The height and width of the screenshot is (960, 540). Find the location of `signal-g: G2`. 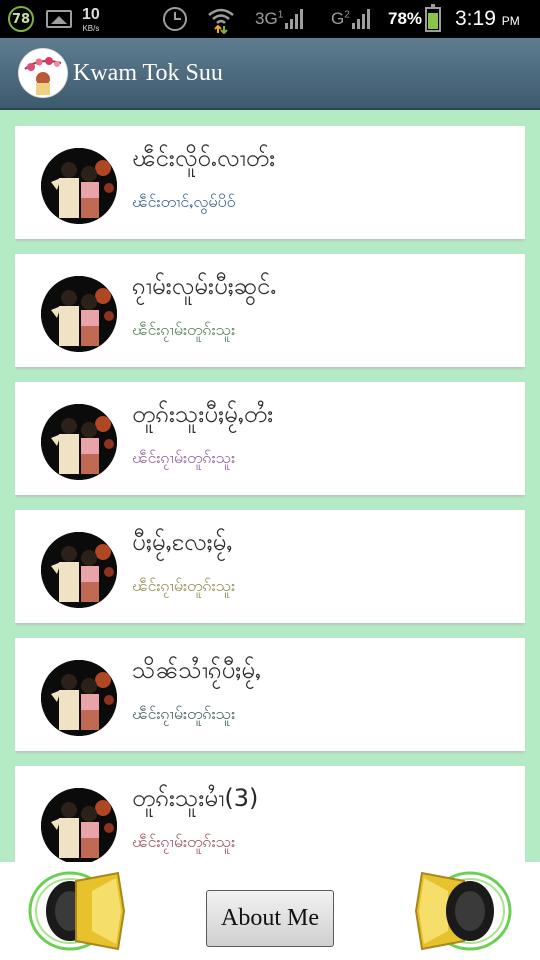

signal-g: G2 is located at coordinates (350, 19).